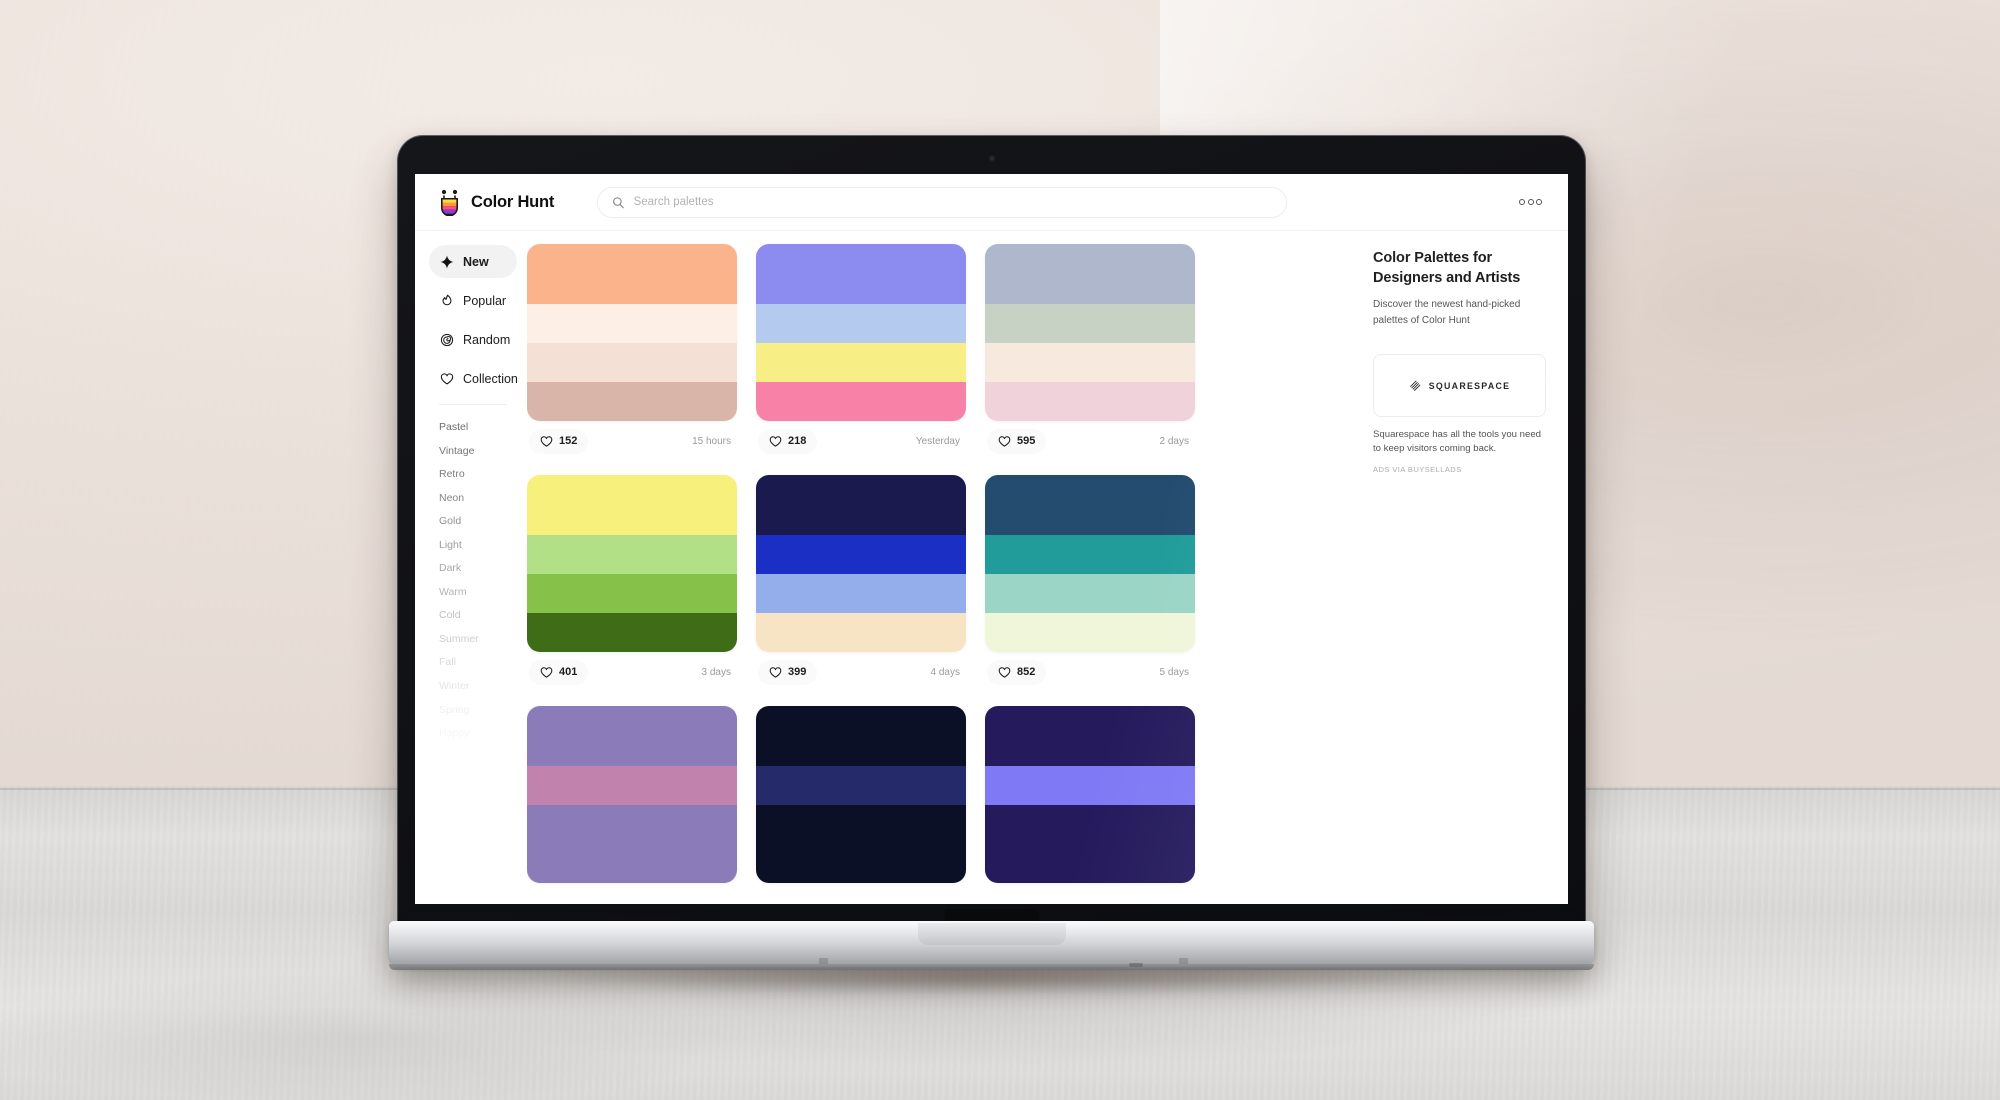 This screenshot has height=1100, width=2000. I want to click on sidebar-item-new: New, so click(473, 261).